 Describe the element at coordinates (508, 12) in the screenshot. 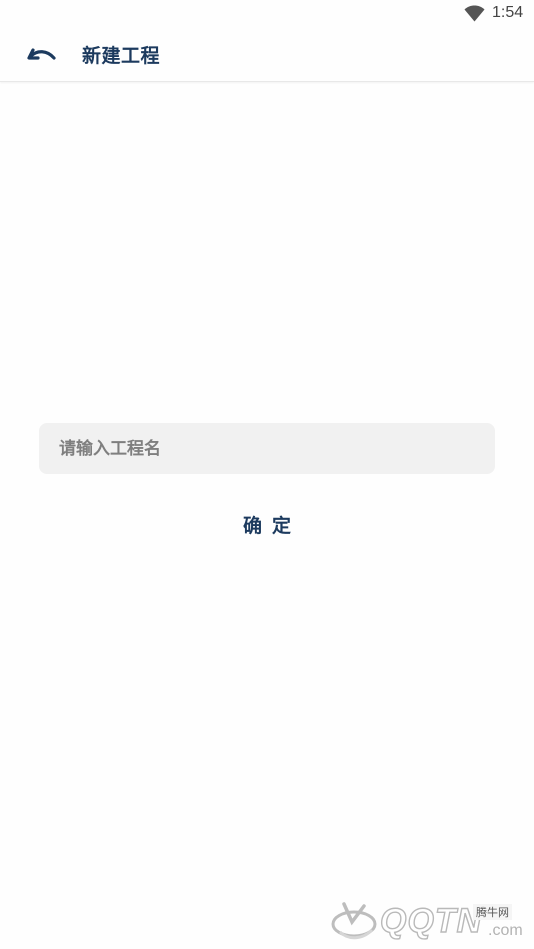

I see `status-time: 1:54` at that location.